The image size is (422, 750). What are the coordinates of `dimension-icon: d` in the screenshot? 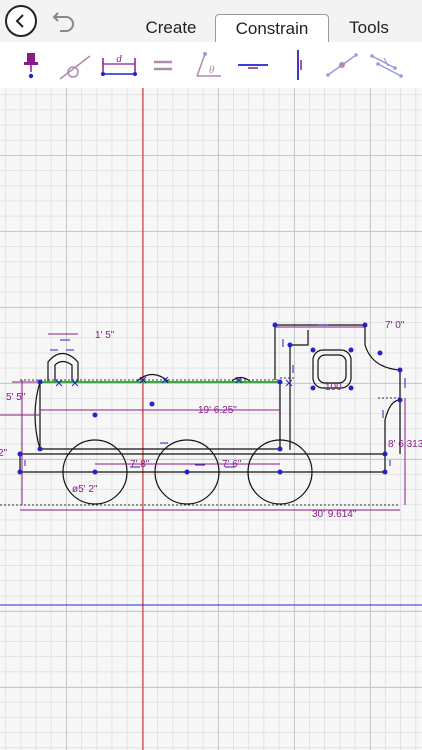 It's located at (119, 64).